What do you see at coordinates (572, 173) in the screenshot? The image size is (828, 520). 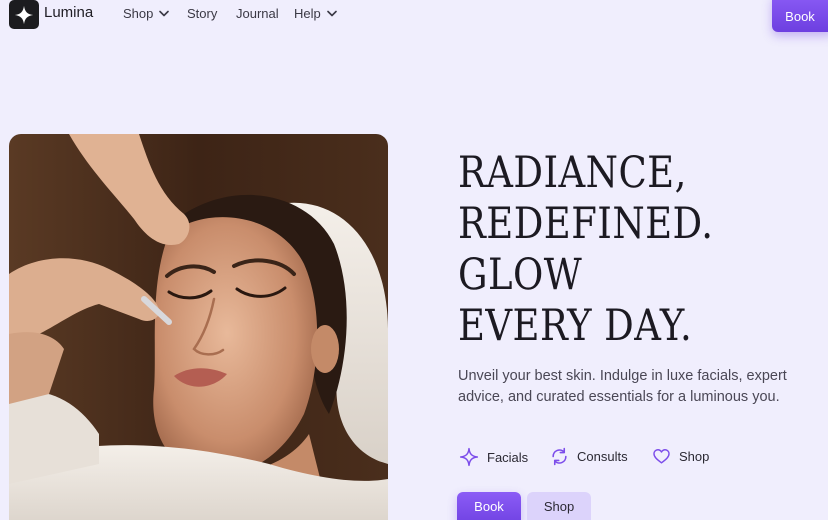 I see `headline-line: RADIANCE,` at bounding box center [572, 173].